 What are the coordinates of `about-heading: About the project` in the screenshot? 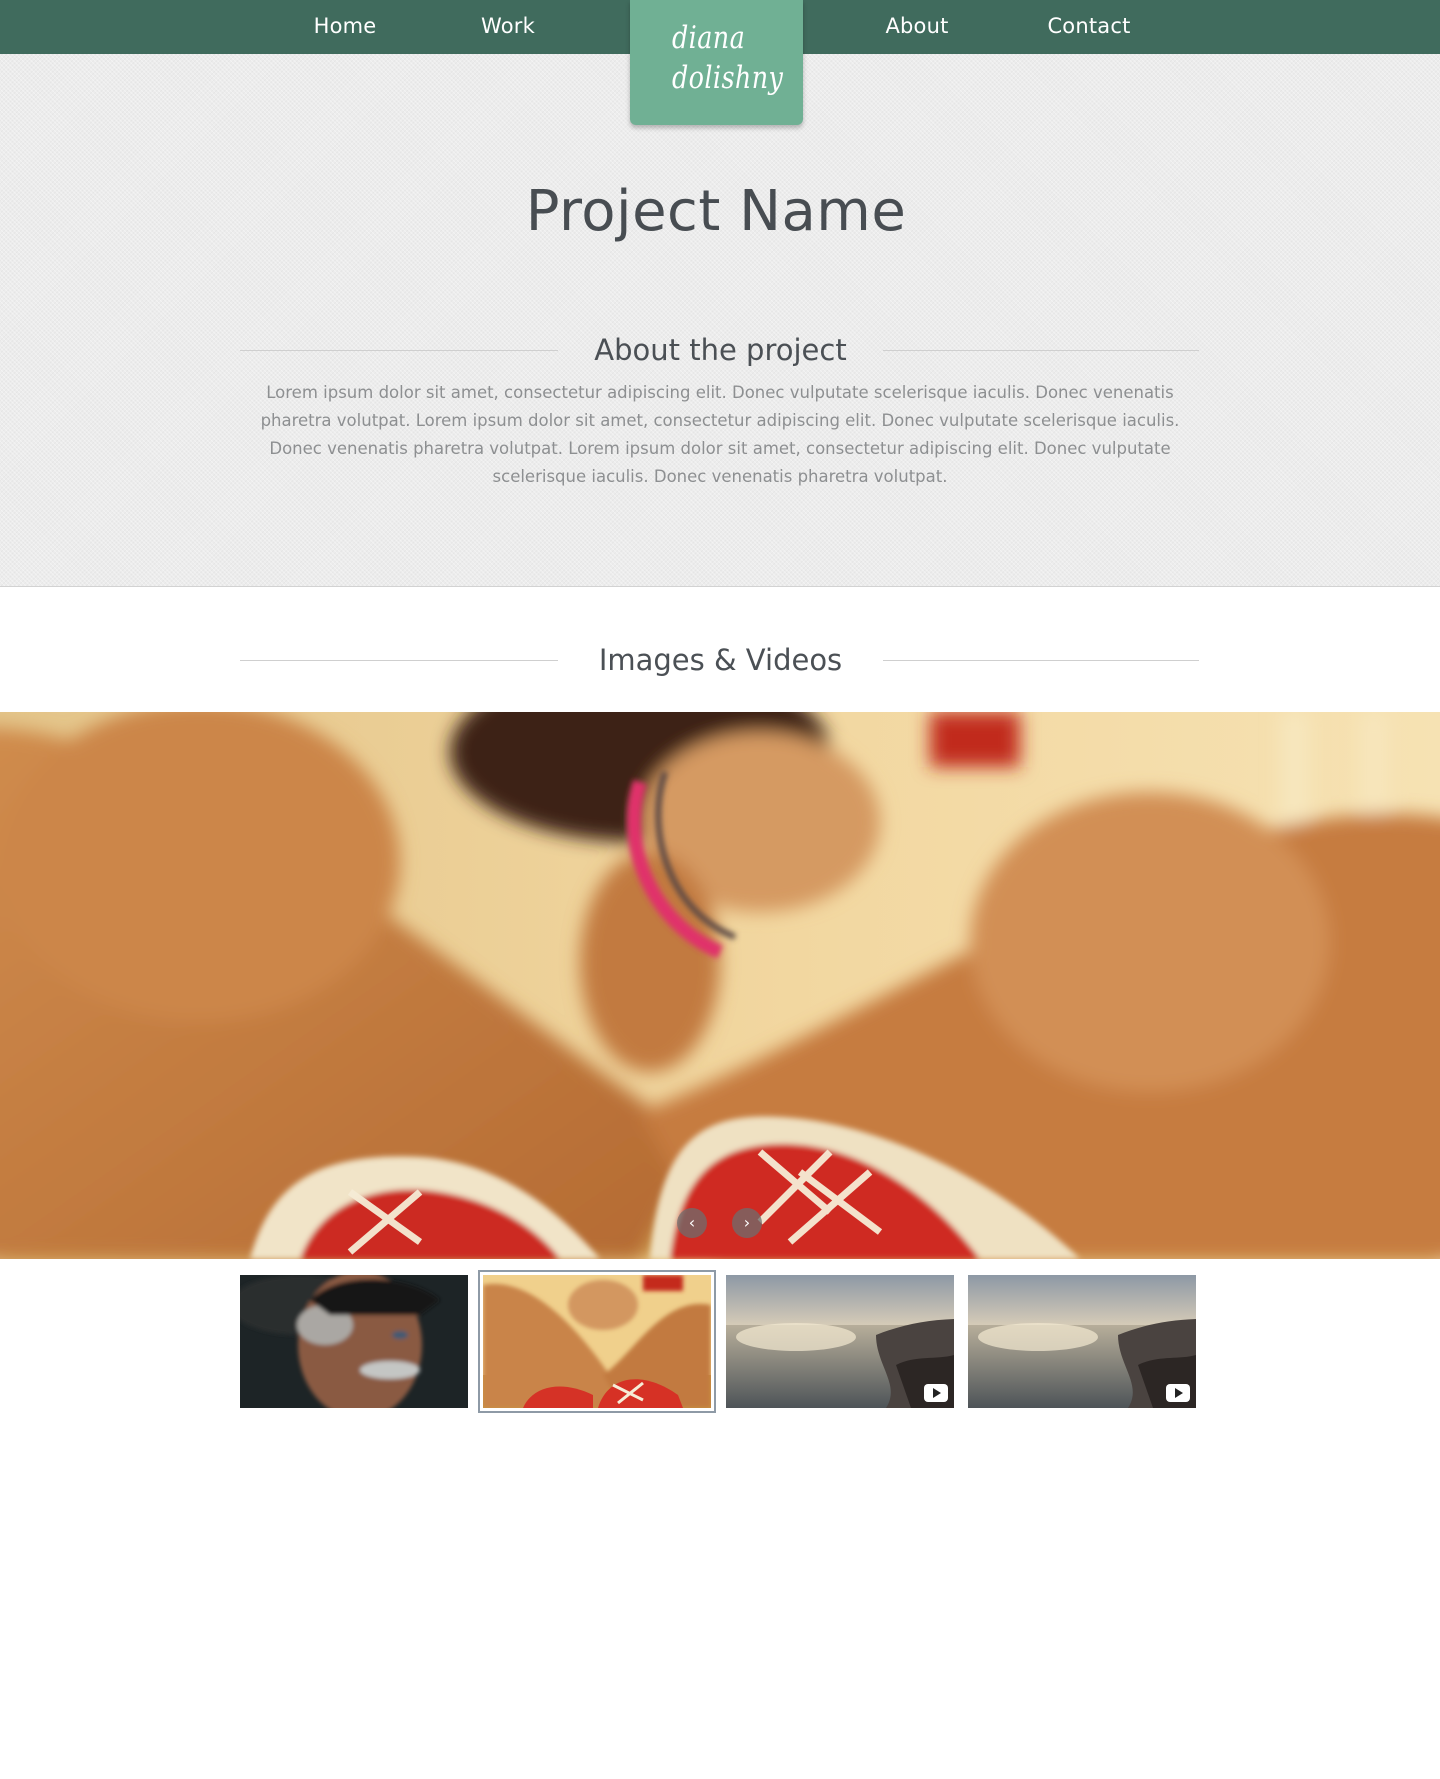 It's located at (720, 350).